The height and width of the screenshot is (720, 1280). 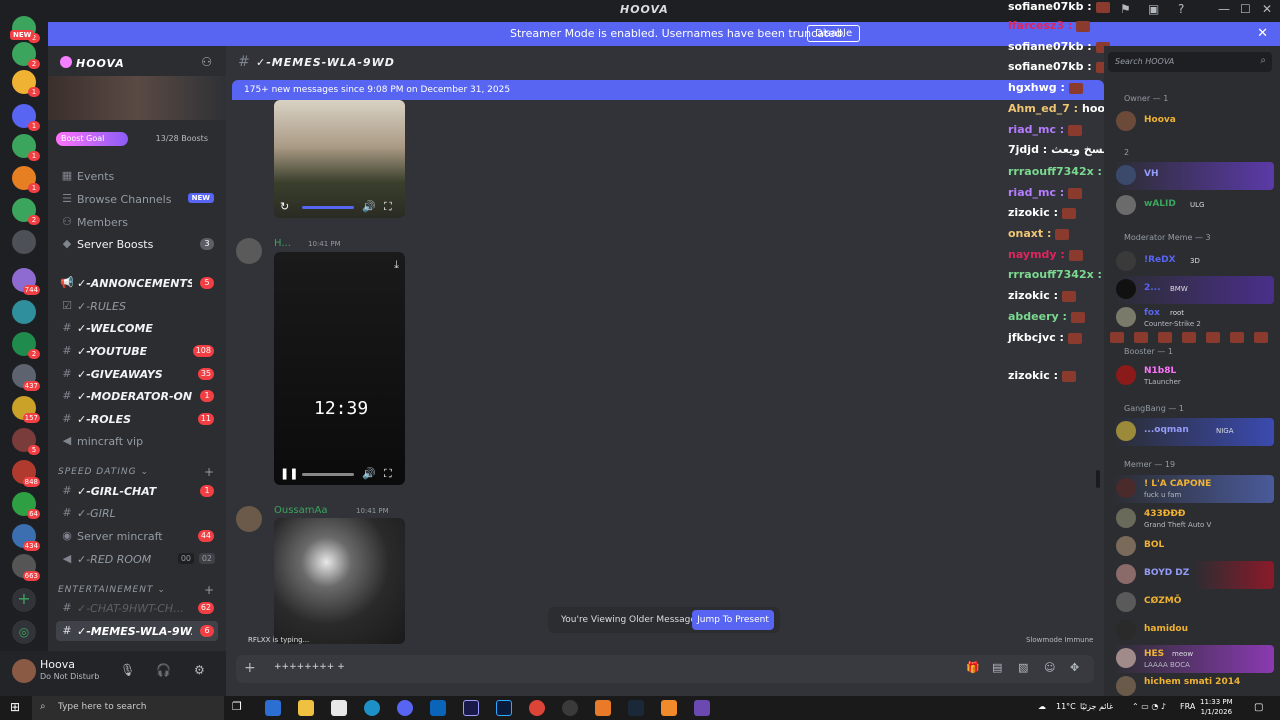 I want to click on channel-mincraft-vip: ◀ mincraft vip, so click(x=137, y=441).